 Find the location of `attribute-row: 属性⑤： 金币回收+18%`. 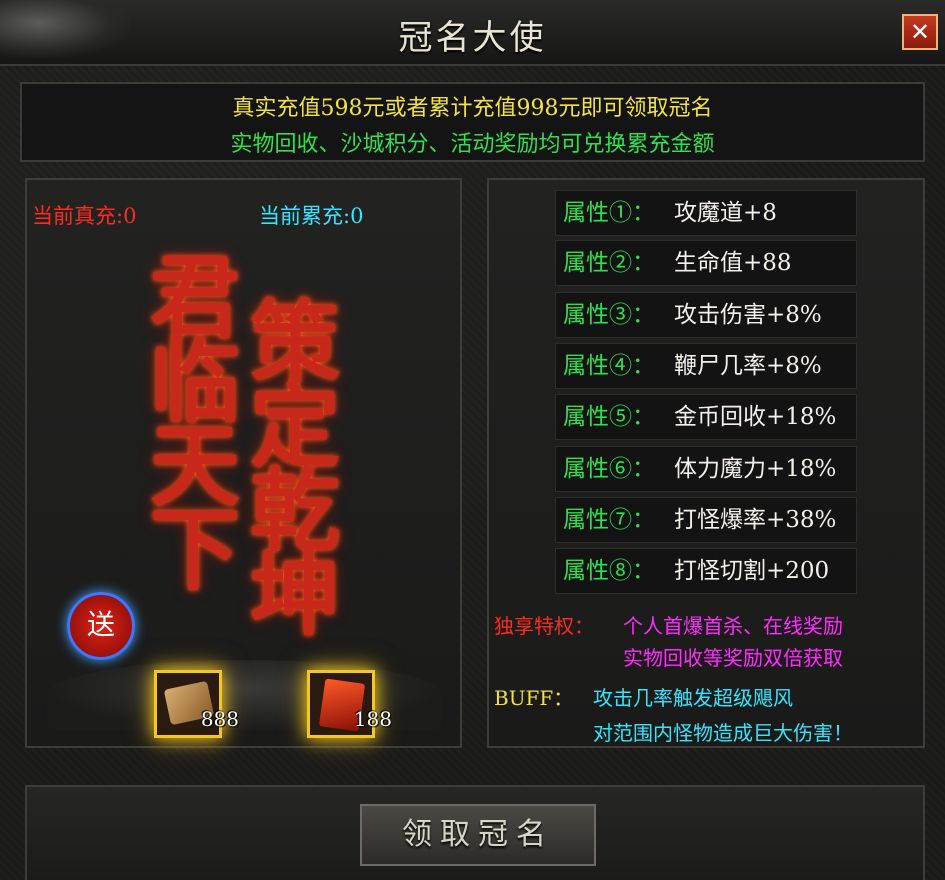

attribute-row: 属性⑤： 金币回收+18% is located at coordinates (706, 417).